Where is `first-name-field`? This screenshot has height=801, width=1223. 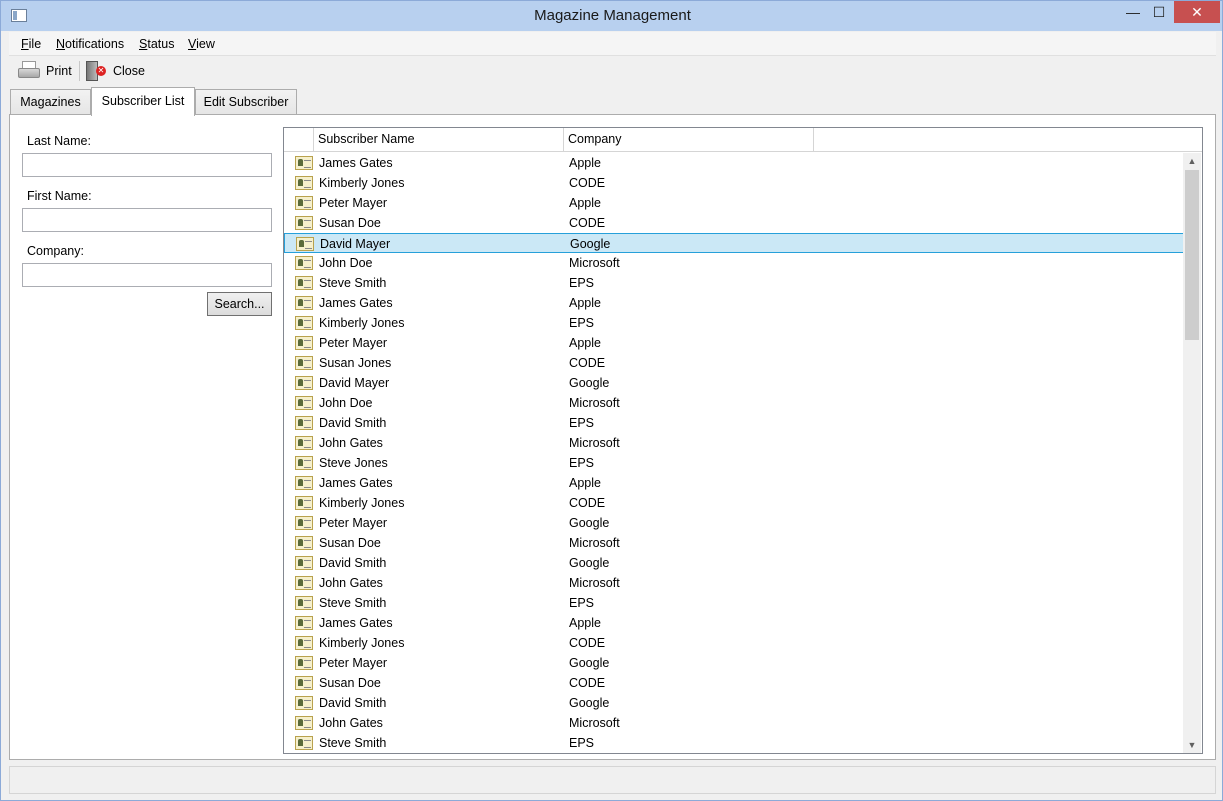 first-name-field is located at coordinates (147, 220).